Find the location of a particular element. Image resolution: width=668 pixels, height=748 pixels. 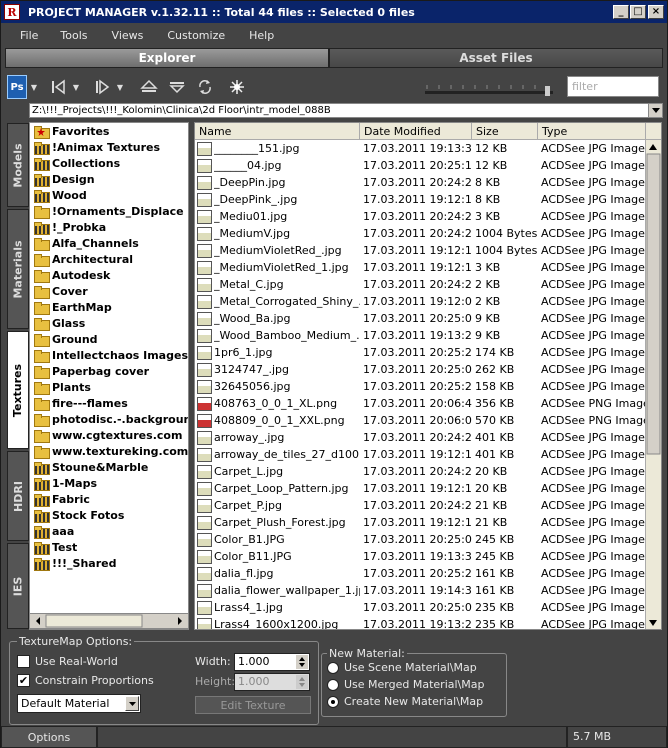

width-spinner: 1.000 is located at coordinates (272, 662).